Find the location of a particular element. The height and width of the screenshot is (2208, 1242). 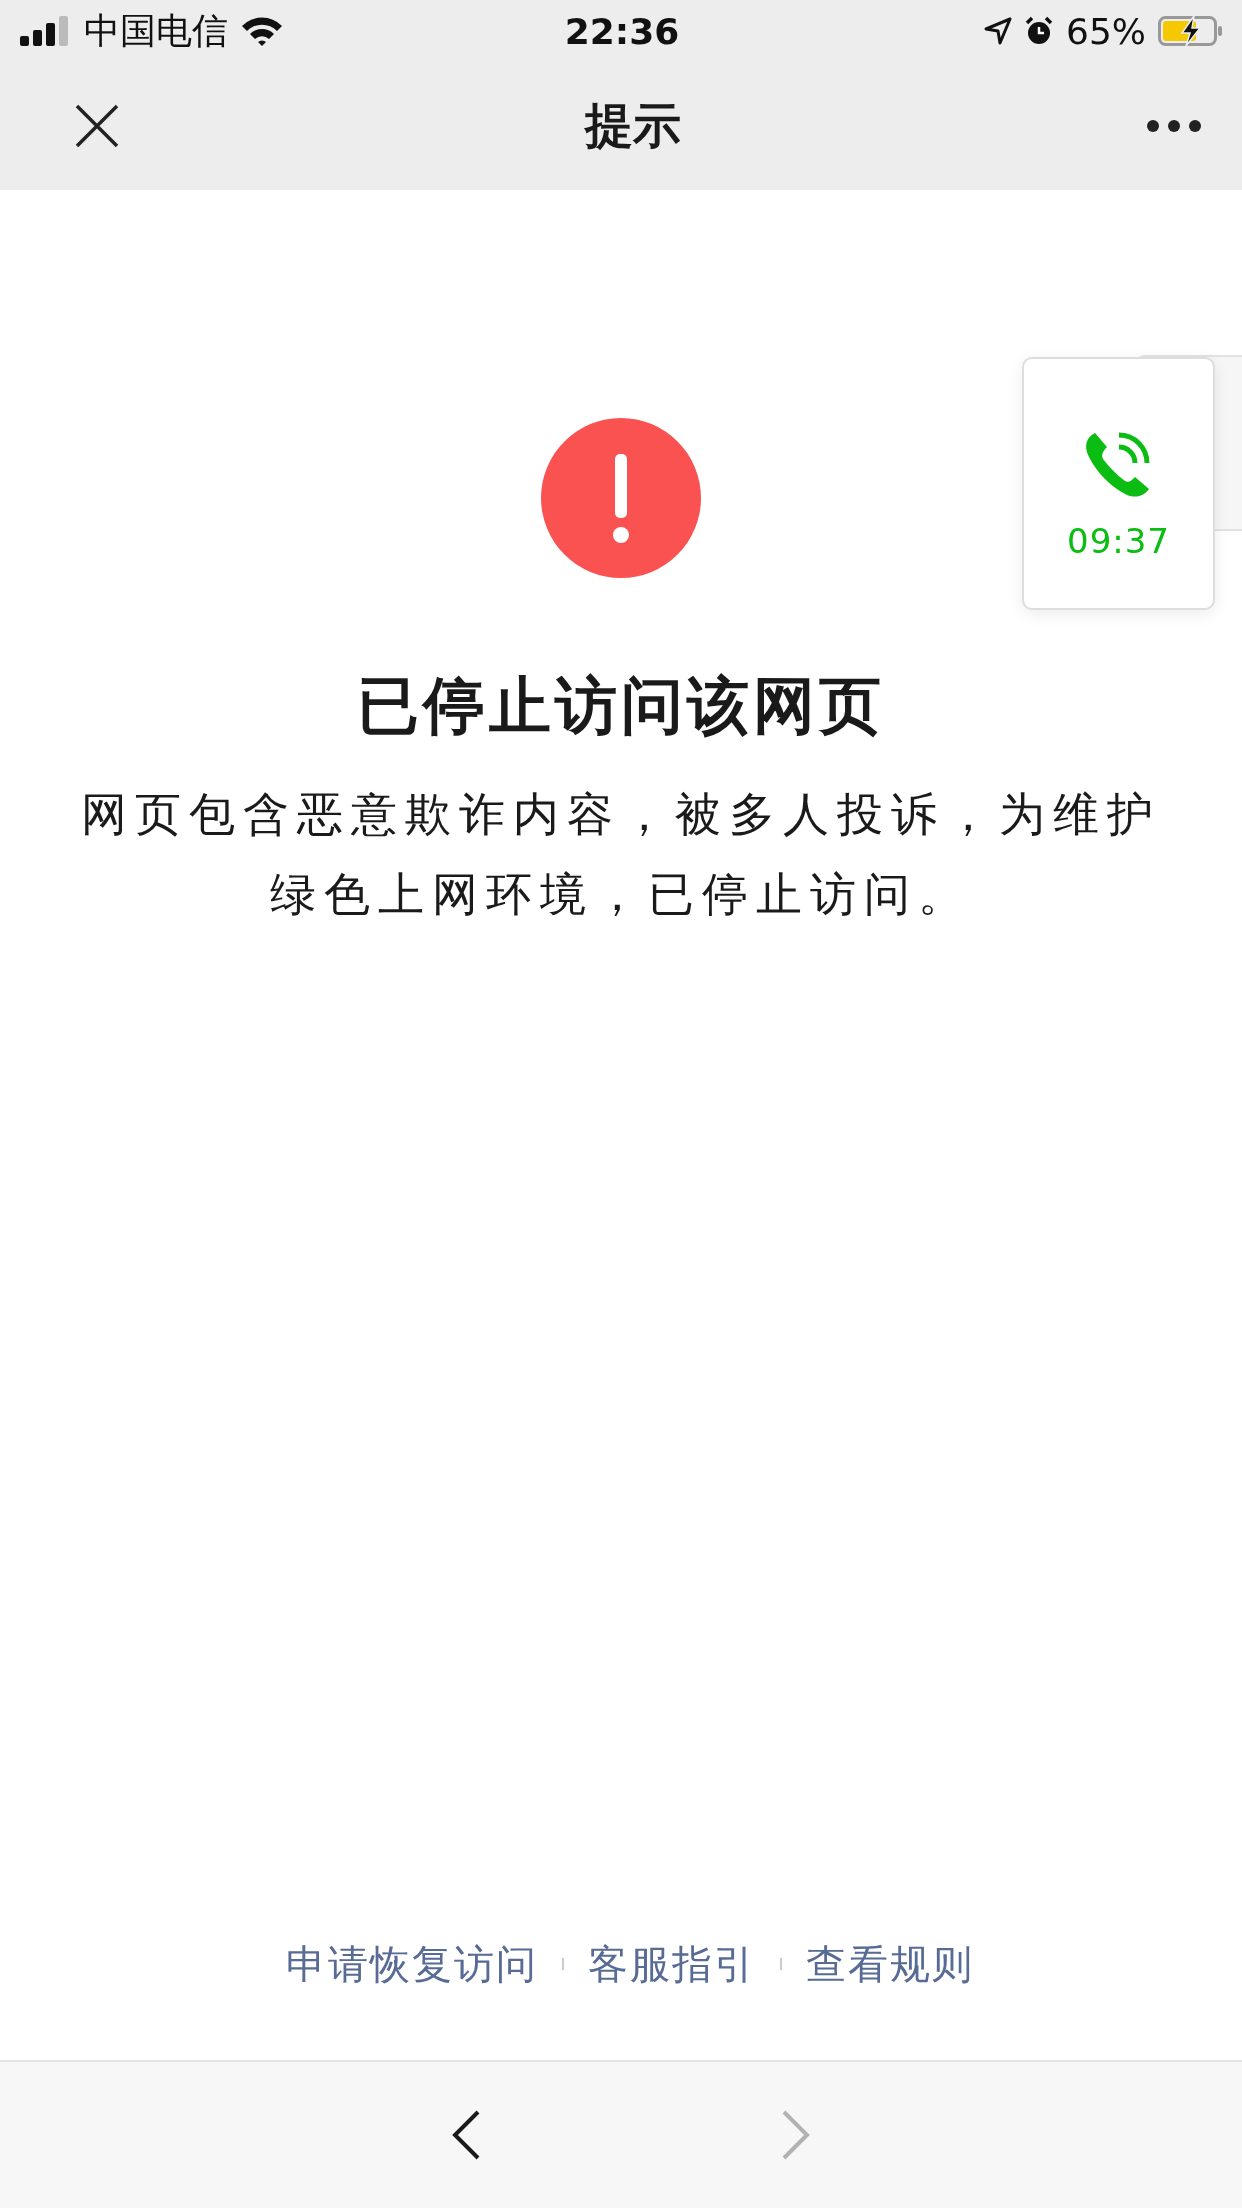

close-button is located at coordinates (97, 126).